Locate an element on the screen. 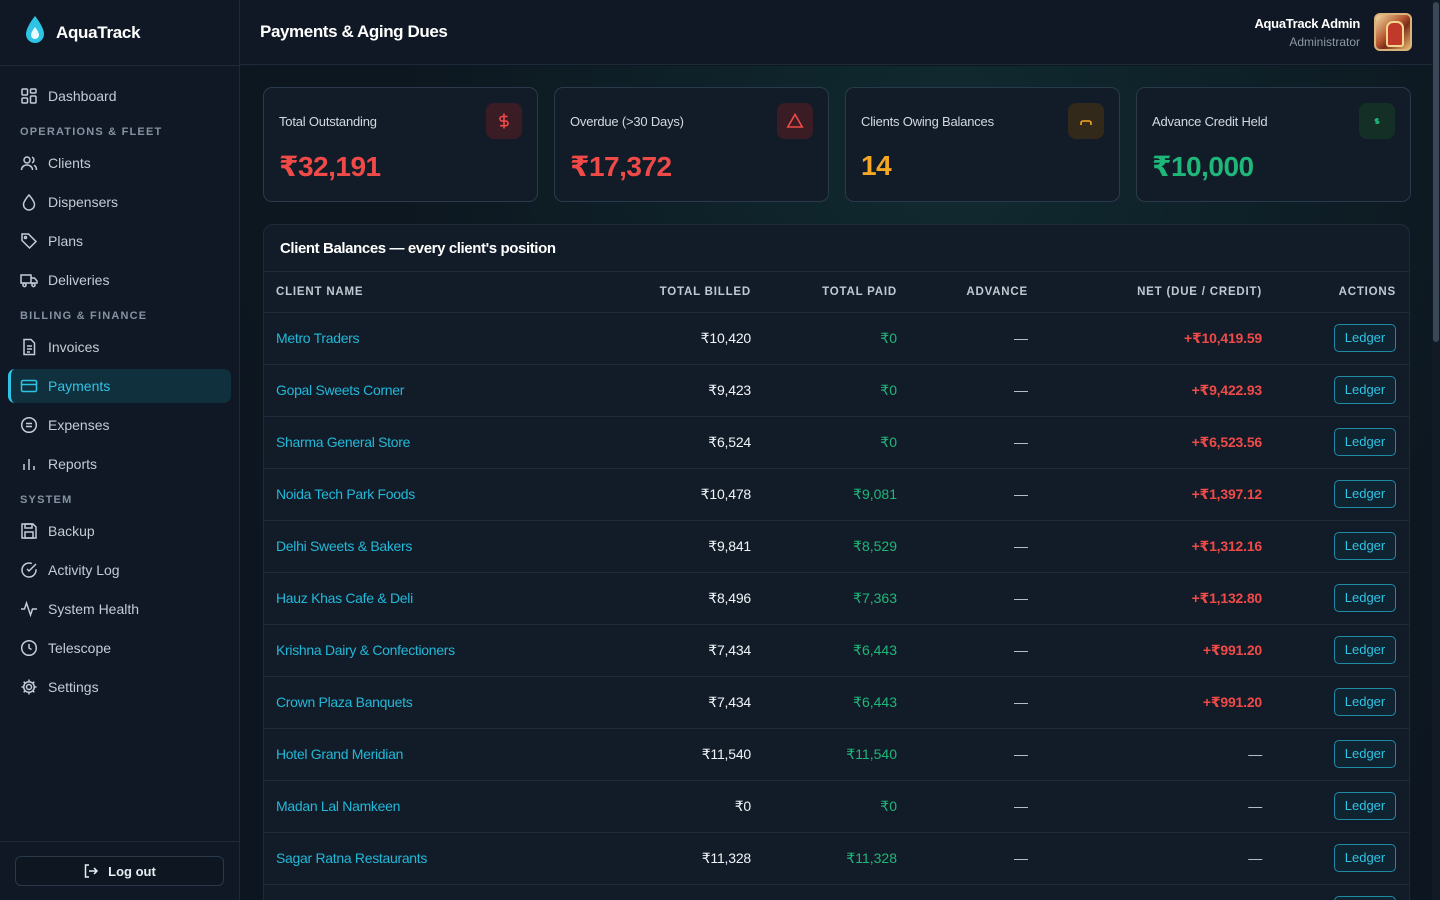 The height and width of the screenshot is (900, 1440). client-name-link: Sagar Ratna Restaurants is located at coordinates (424, 858).